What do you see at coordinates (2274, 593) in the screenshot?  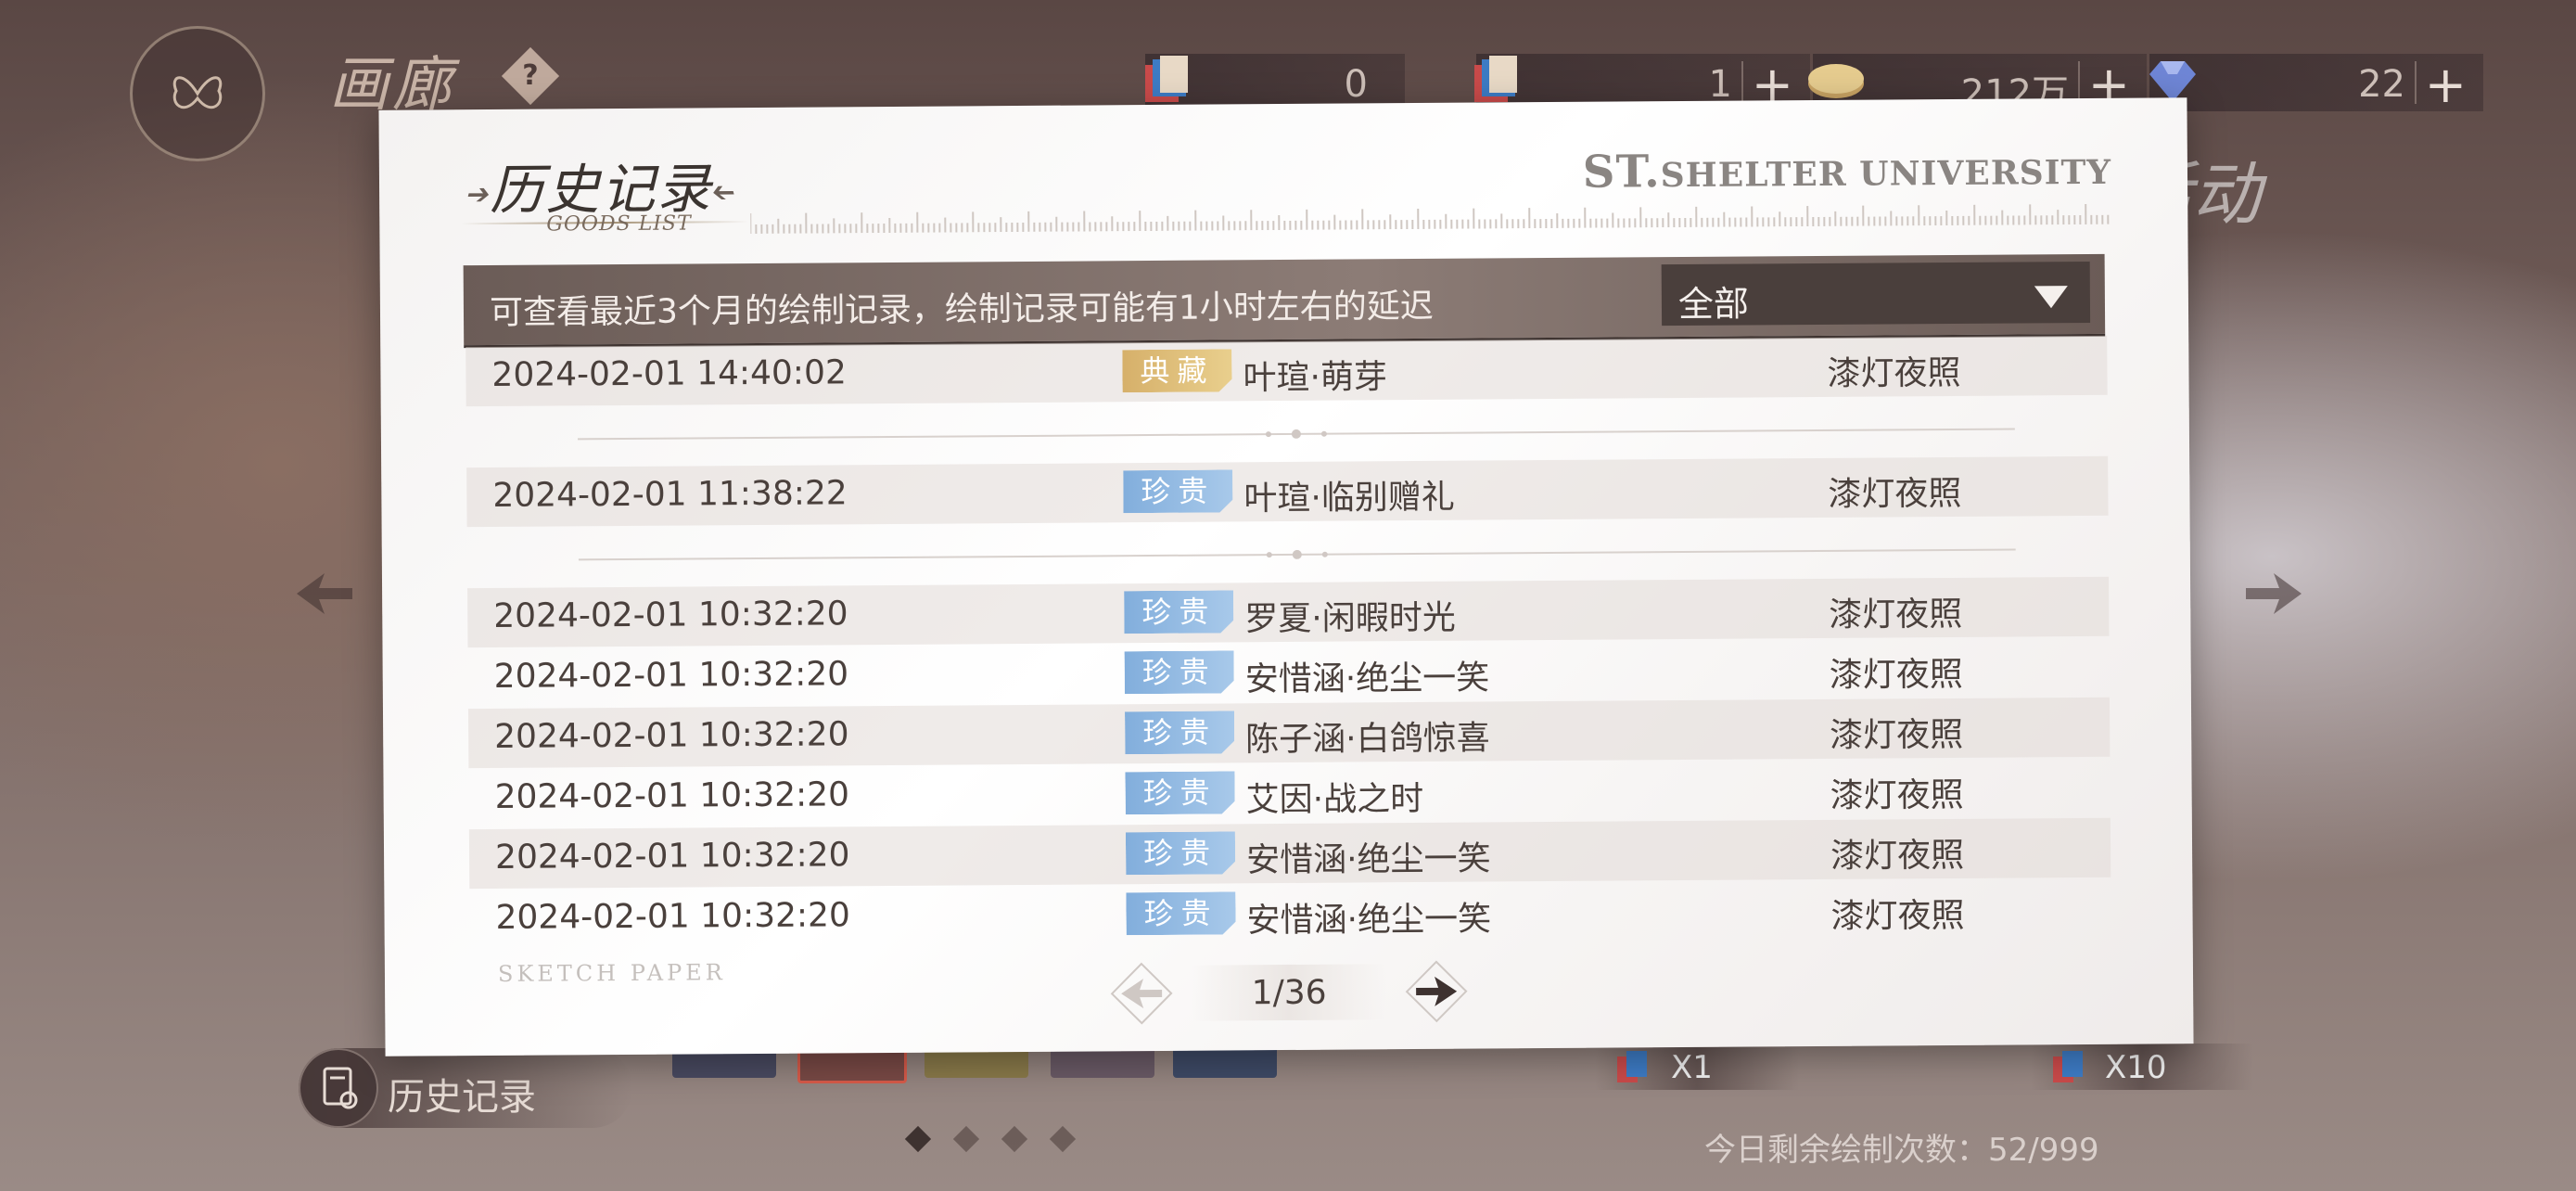 I see `right-arrow-icon` at bounding box center [2274, 593].